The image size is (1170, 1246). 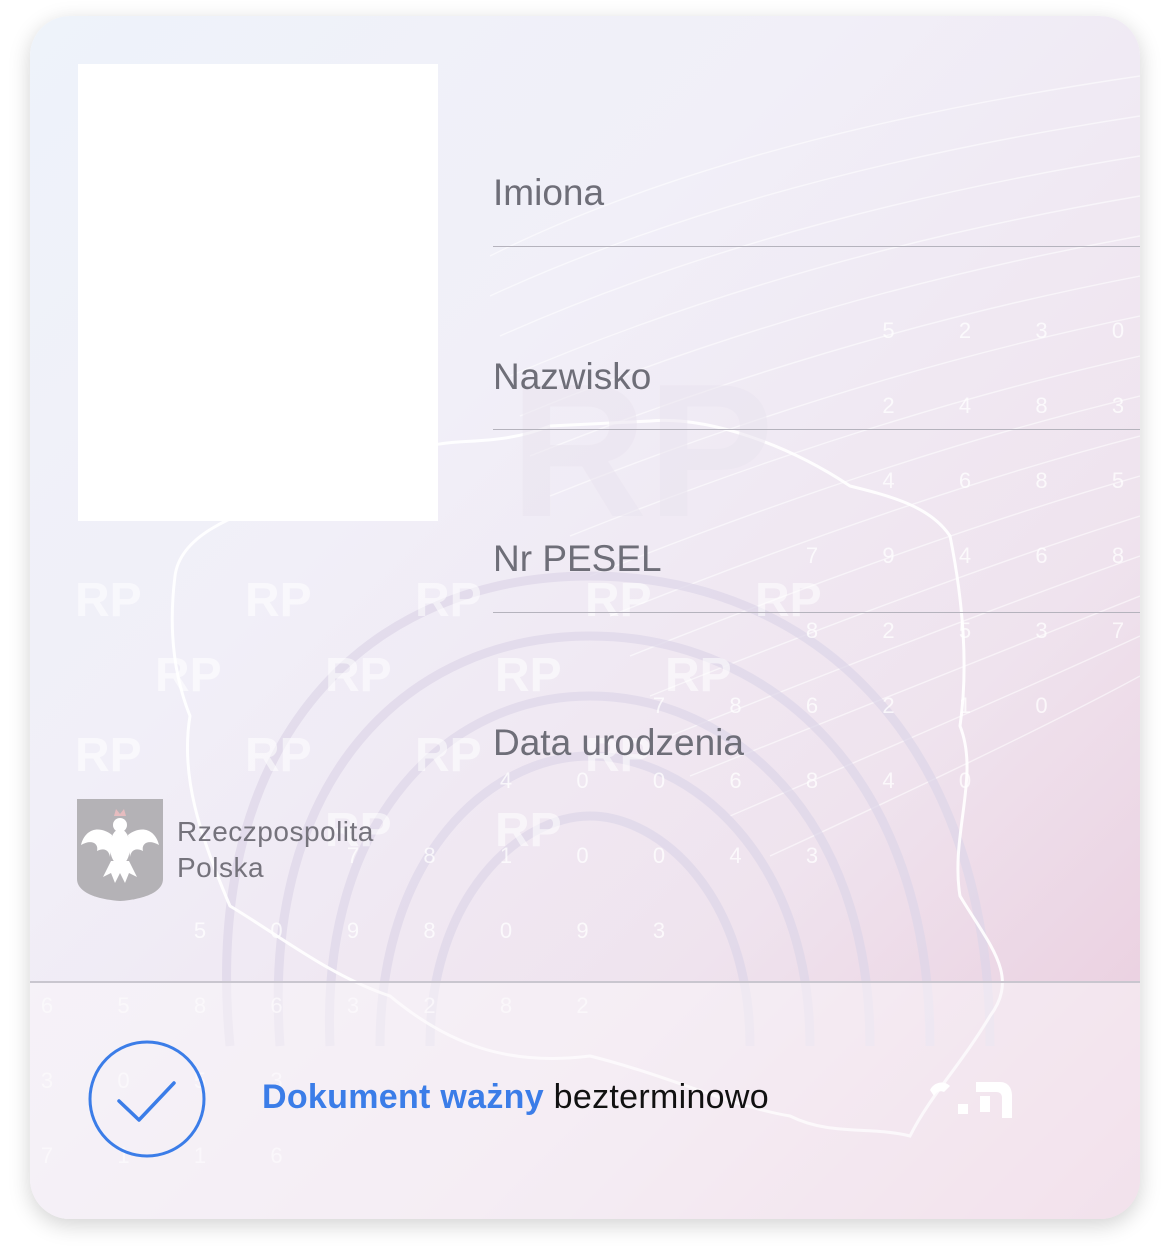 What do you see at coordinates (275, 831) in the screenshot?
I see `issuer-line-1: Rzeczpospolita` at bounding box center [275, 831].